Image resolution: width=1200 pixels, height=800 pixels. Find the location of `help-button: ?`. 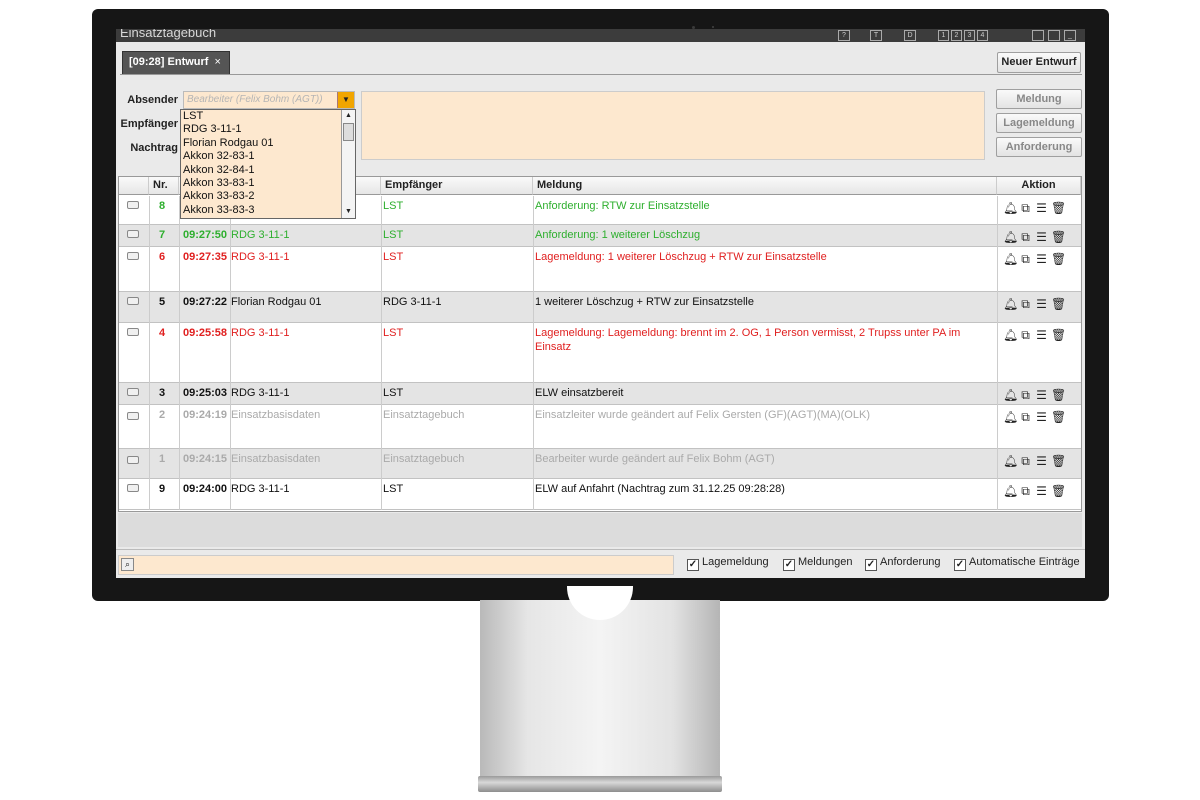

help-button: ? is located at coordinates (844, 35).